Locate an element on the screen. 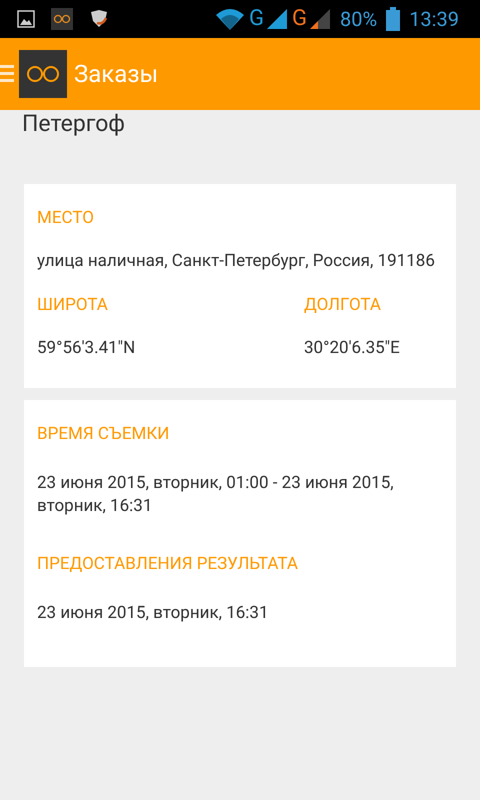 Image resolution: width=480 pixels, height=800 pixels. picture-icon is located at coordinates (26, 19).